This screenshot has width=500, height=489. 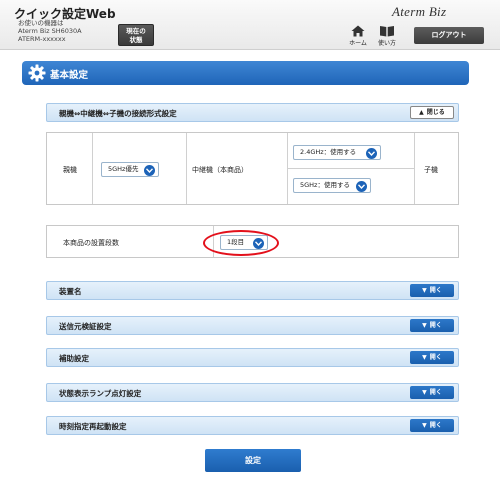 What do you see at coordinates (419, 11) in the screenshot?
I see `brand-logo: Aterm Biz` at bounding box center [419, 11].